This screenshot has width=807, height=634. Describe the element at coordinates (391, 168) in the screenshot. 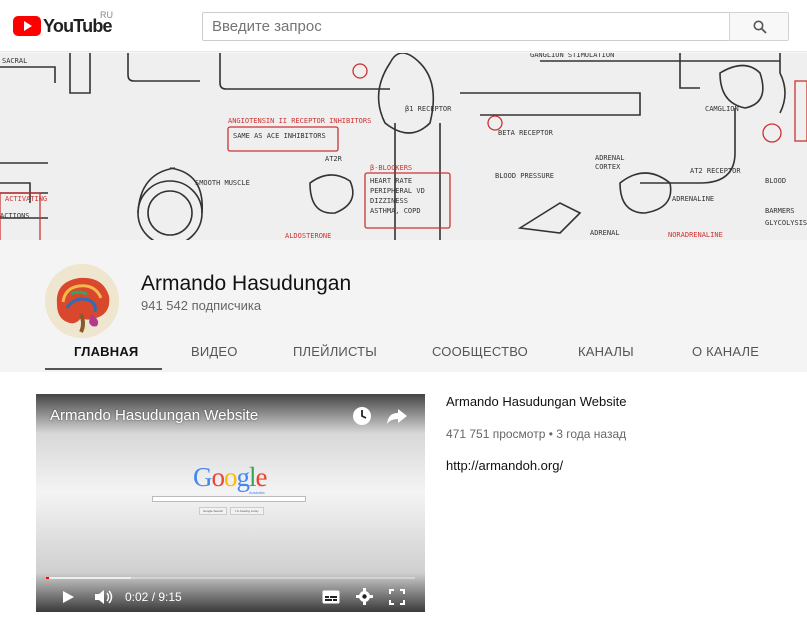

I see `svg-text: β-BLOCKERS` at that location.